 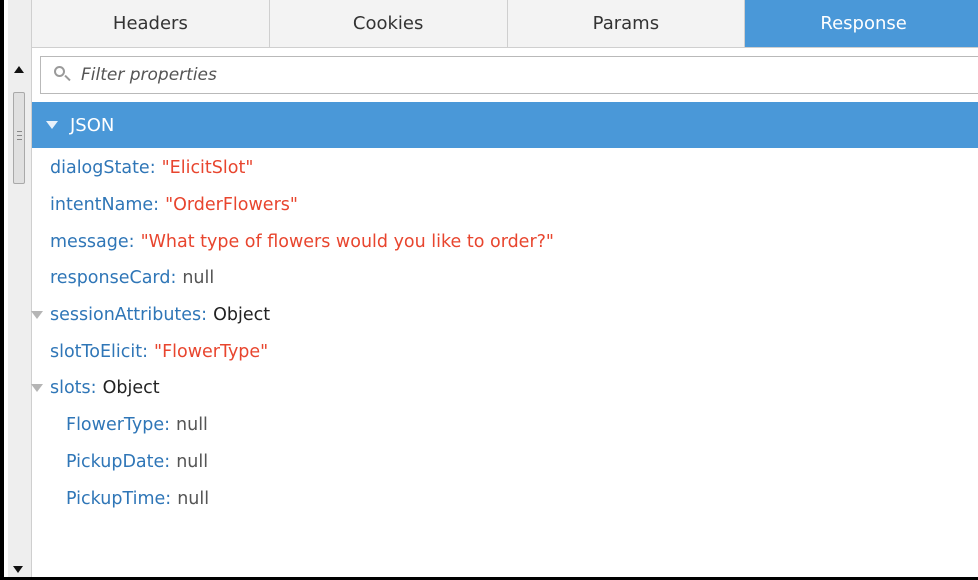 I want to click on property-key: slots, so click(x=70, y=388).